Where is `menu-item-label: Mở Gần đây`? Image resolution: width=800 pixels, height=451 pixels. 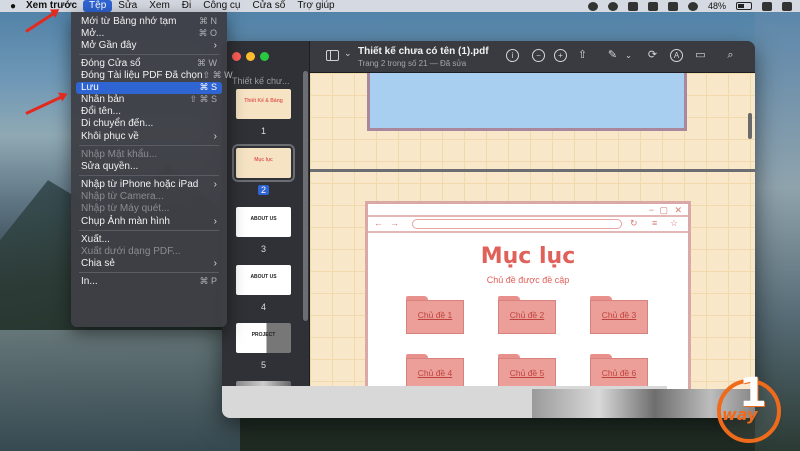 menu-item-label: Mở Gần đây is located at coordinates (109, 45).